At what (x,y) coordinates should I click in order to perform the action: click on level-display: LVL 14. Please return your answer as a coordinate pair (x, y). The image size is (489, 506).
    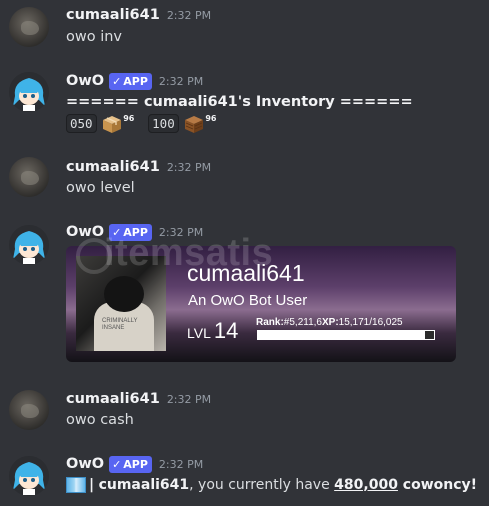
    Looking at the image, I should click on (212, 331).